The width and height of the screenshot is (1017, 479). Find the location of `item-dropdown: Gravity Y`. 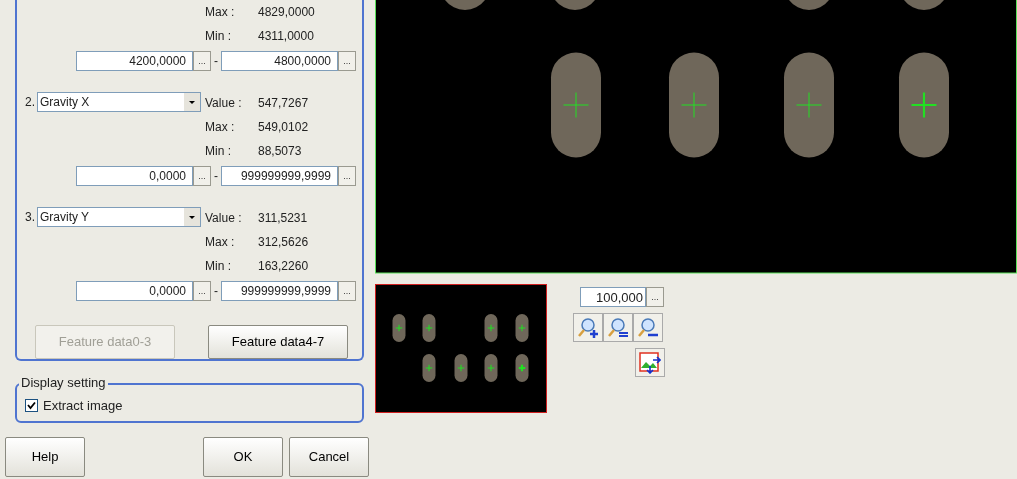

item-dropdown: Gravity Y is located at coordinates (119, 217).